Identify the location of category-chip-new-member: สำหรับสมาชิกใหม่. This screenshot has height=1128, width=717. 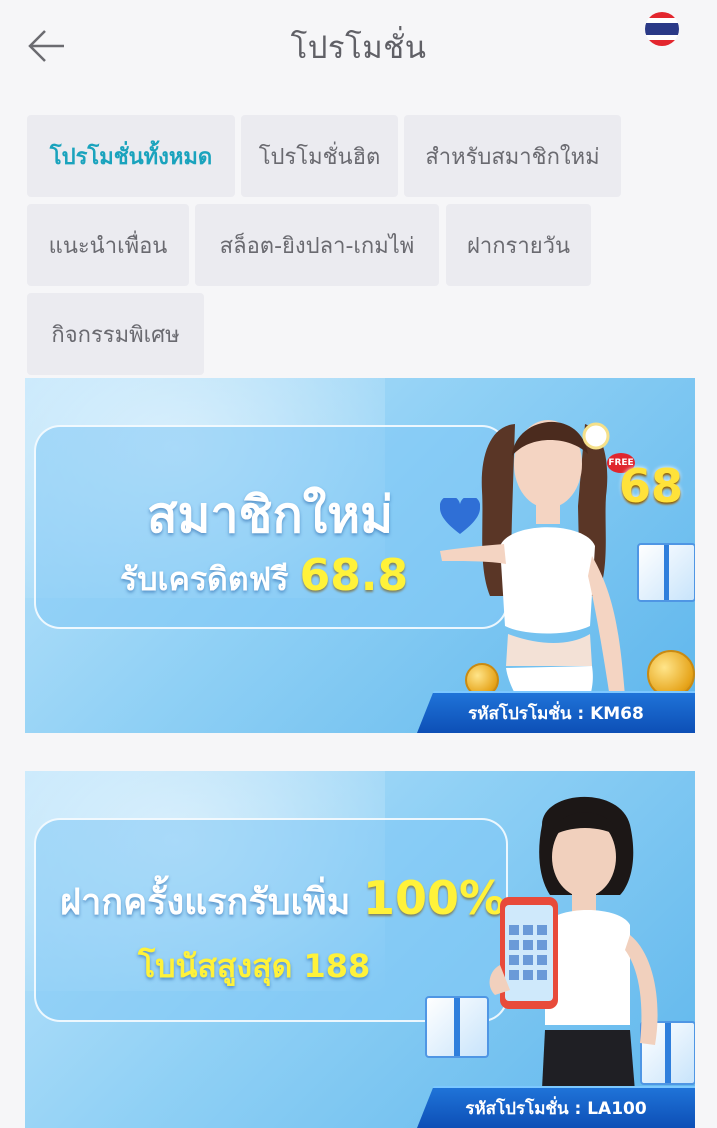
(512, 156).